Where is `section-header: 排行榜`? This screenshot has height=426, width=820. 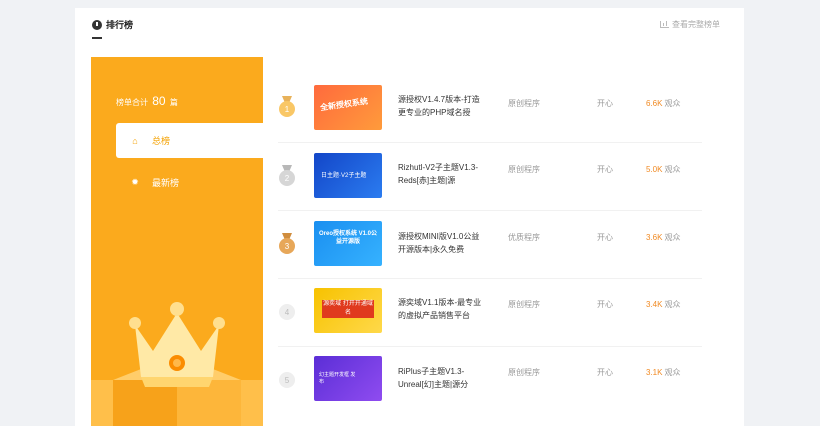 section-header: 排行榜 is located at coordinates (112, 24).